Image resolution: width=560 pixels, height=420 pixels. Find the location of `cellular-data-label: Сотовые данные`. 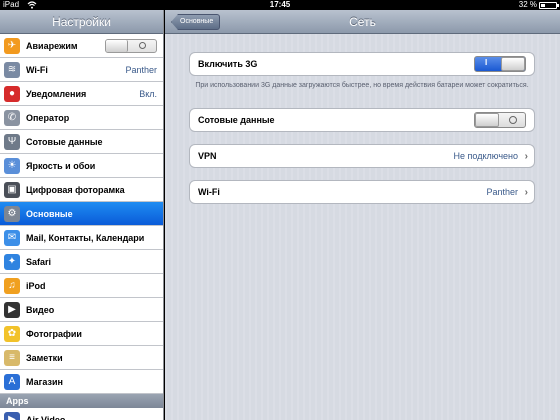

cellular-data-label: Сотовые данные is located at coordinates (236, 120).